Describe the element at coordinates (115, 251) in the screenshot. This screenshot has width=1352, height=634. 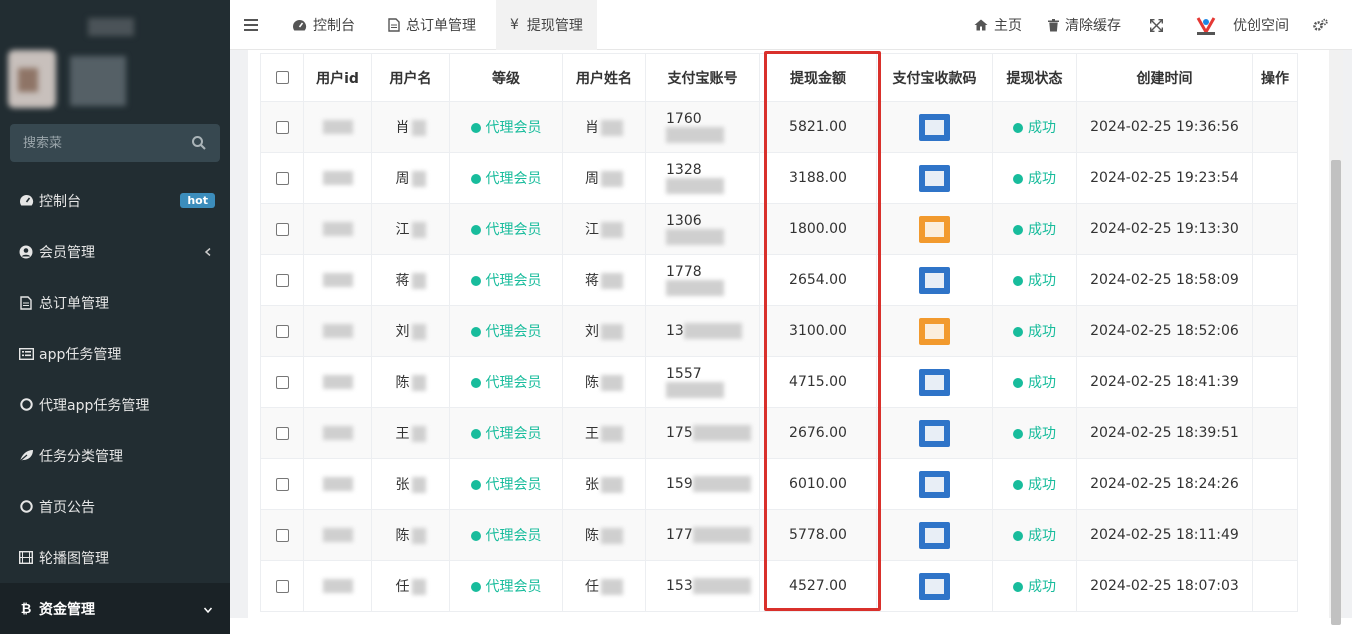
I see `sidebar-item-members: 会员管理` at that location.